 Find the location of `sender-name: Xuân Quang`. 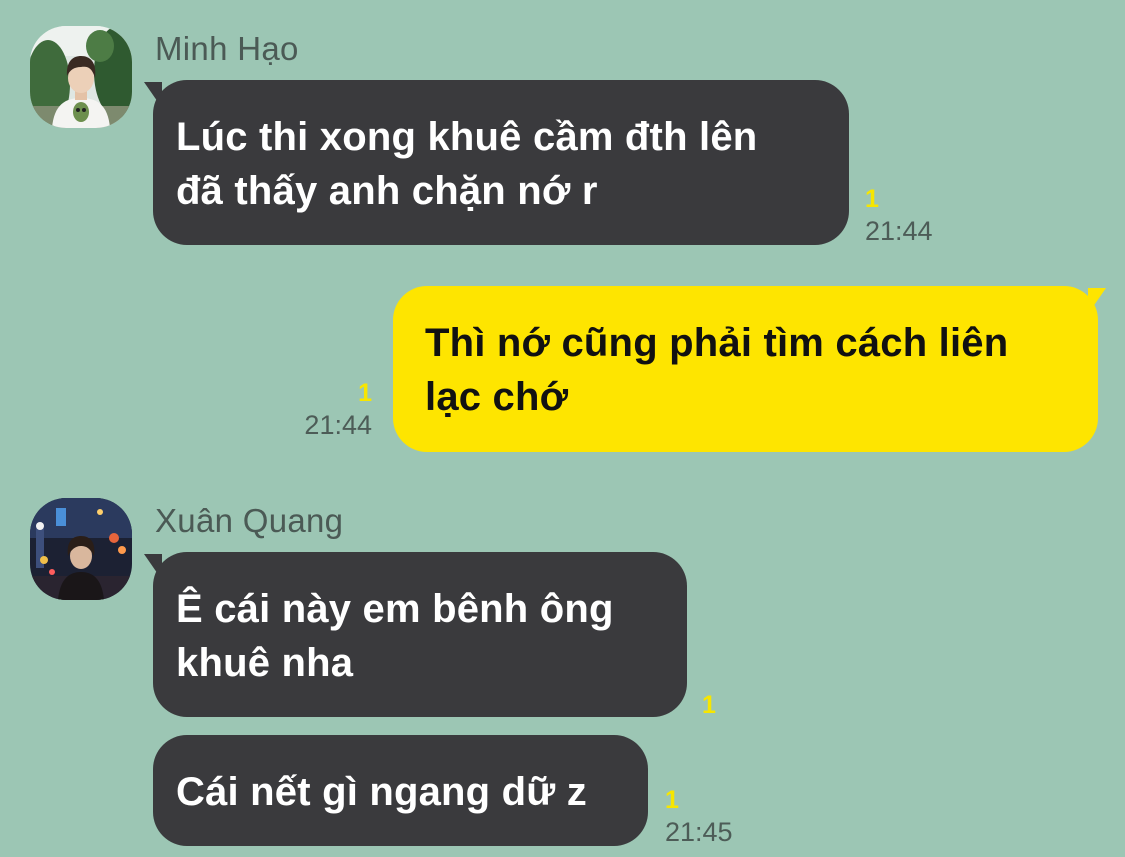

sender-name: Xuân Quang is located at coordinates (249, 520).